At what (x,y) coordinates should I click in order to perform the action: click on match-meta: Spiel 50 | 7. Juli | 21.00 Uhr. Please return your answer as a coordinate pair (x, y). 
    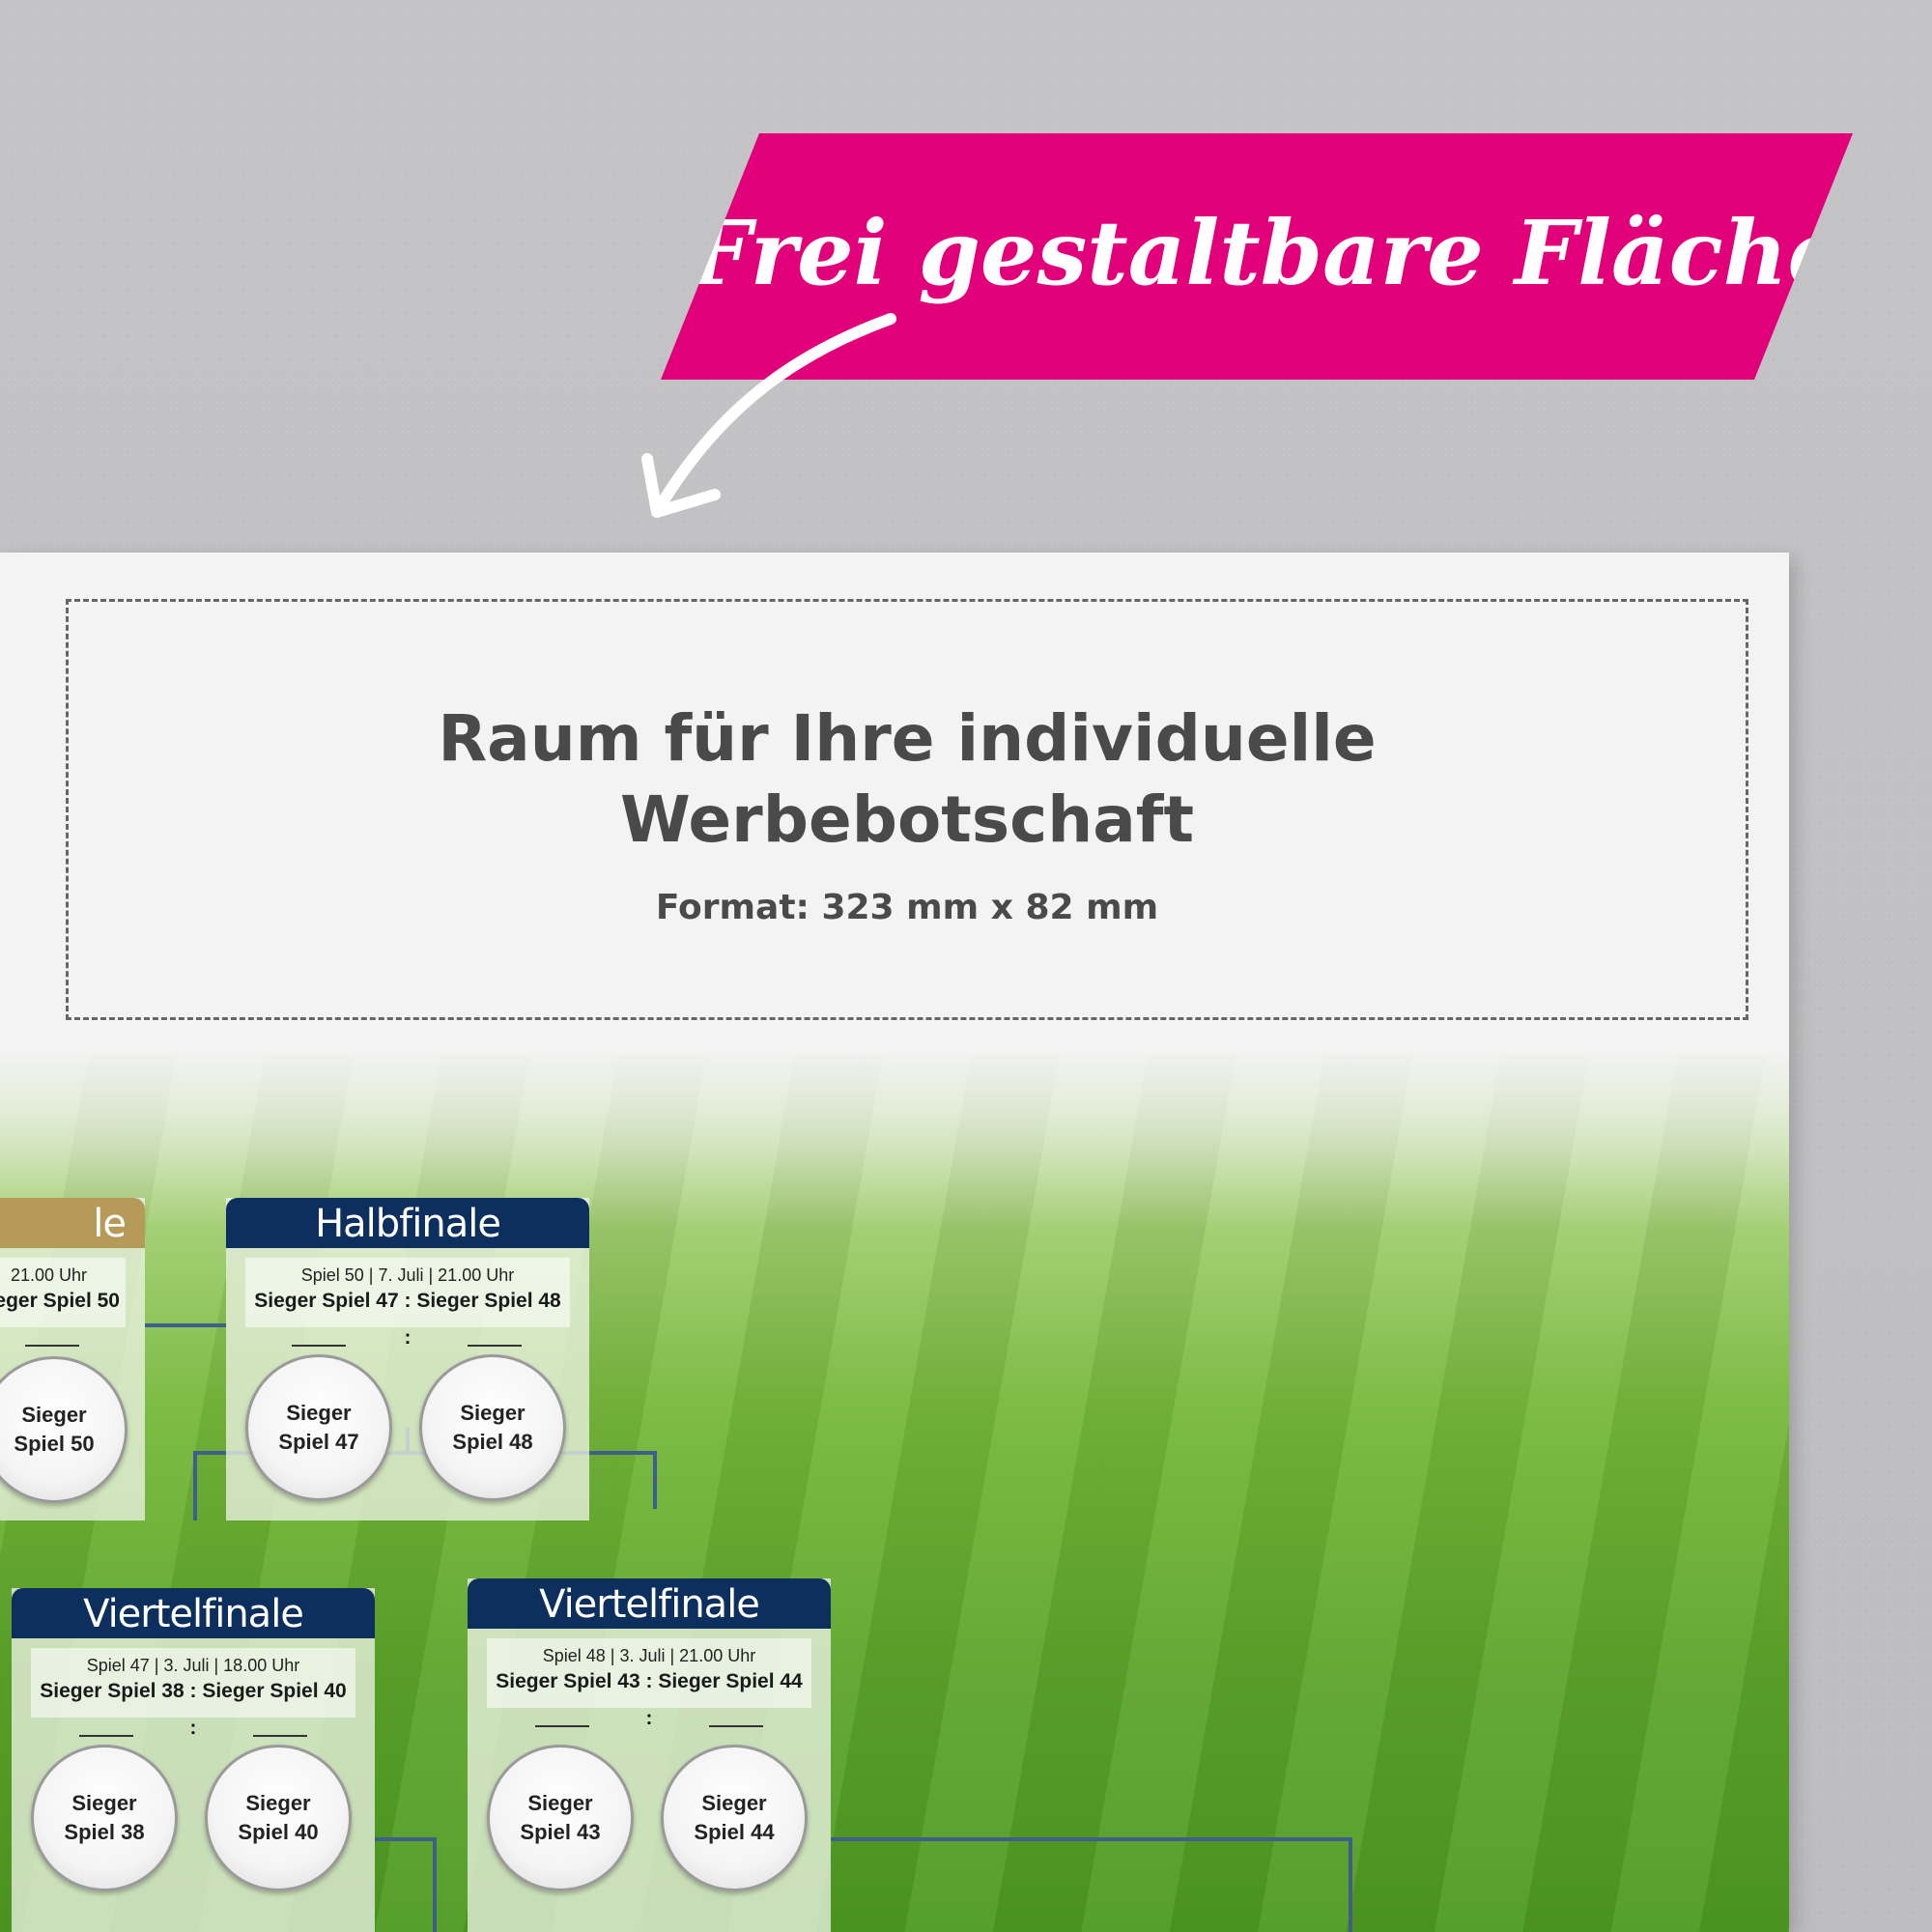
    Looking at the image, I should click on (407, 1275).